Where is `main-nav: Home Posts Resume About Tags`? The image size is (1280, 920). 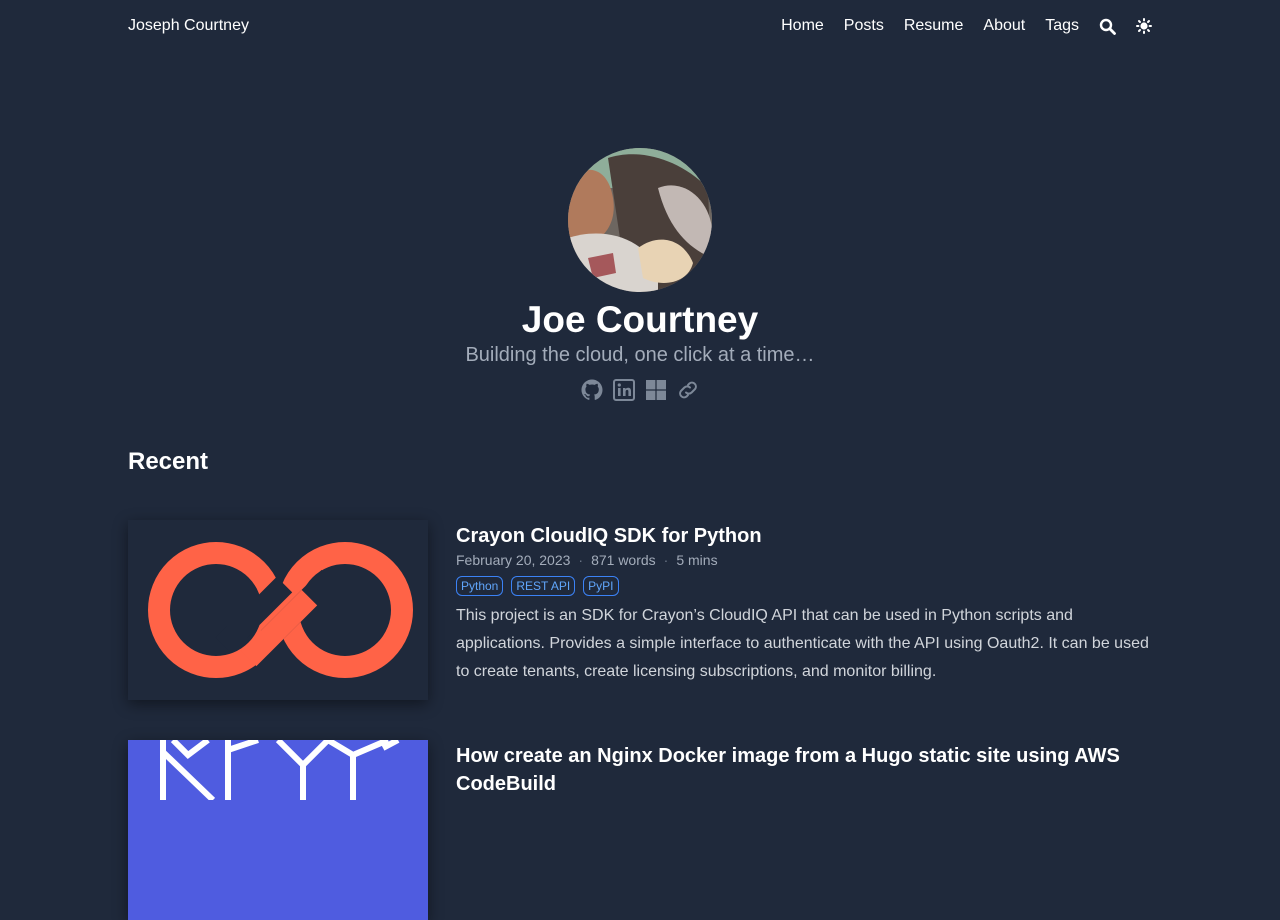
main-nav: Home Posts Resume About Tags is located at coordinates (956, 26).